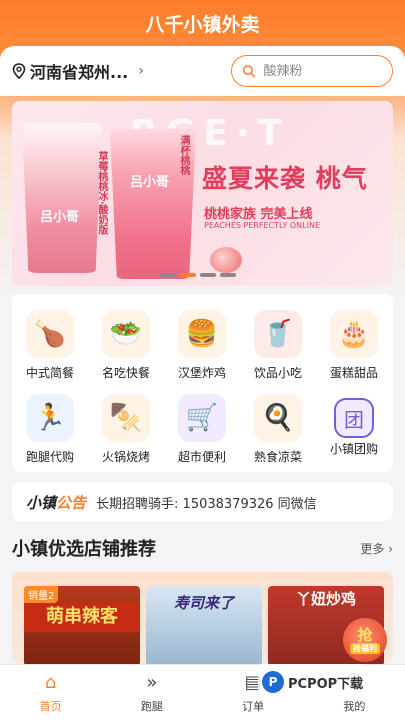 This screenshot has height=720, width=405. I want to click on cake-icon: 🎂, so click(354, 334).